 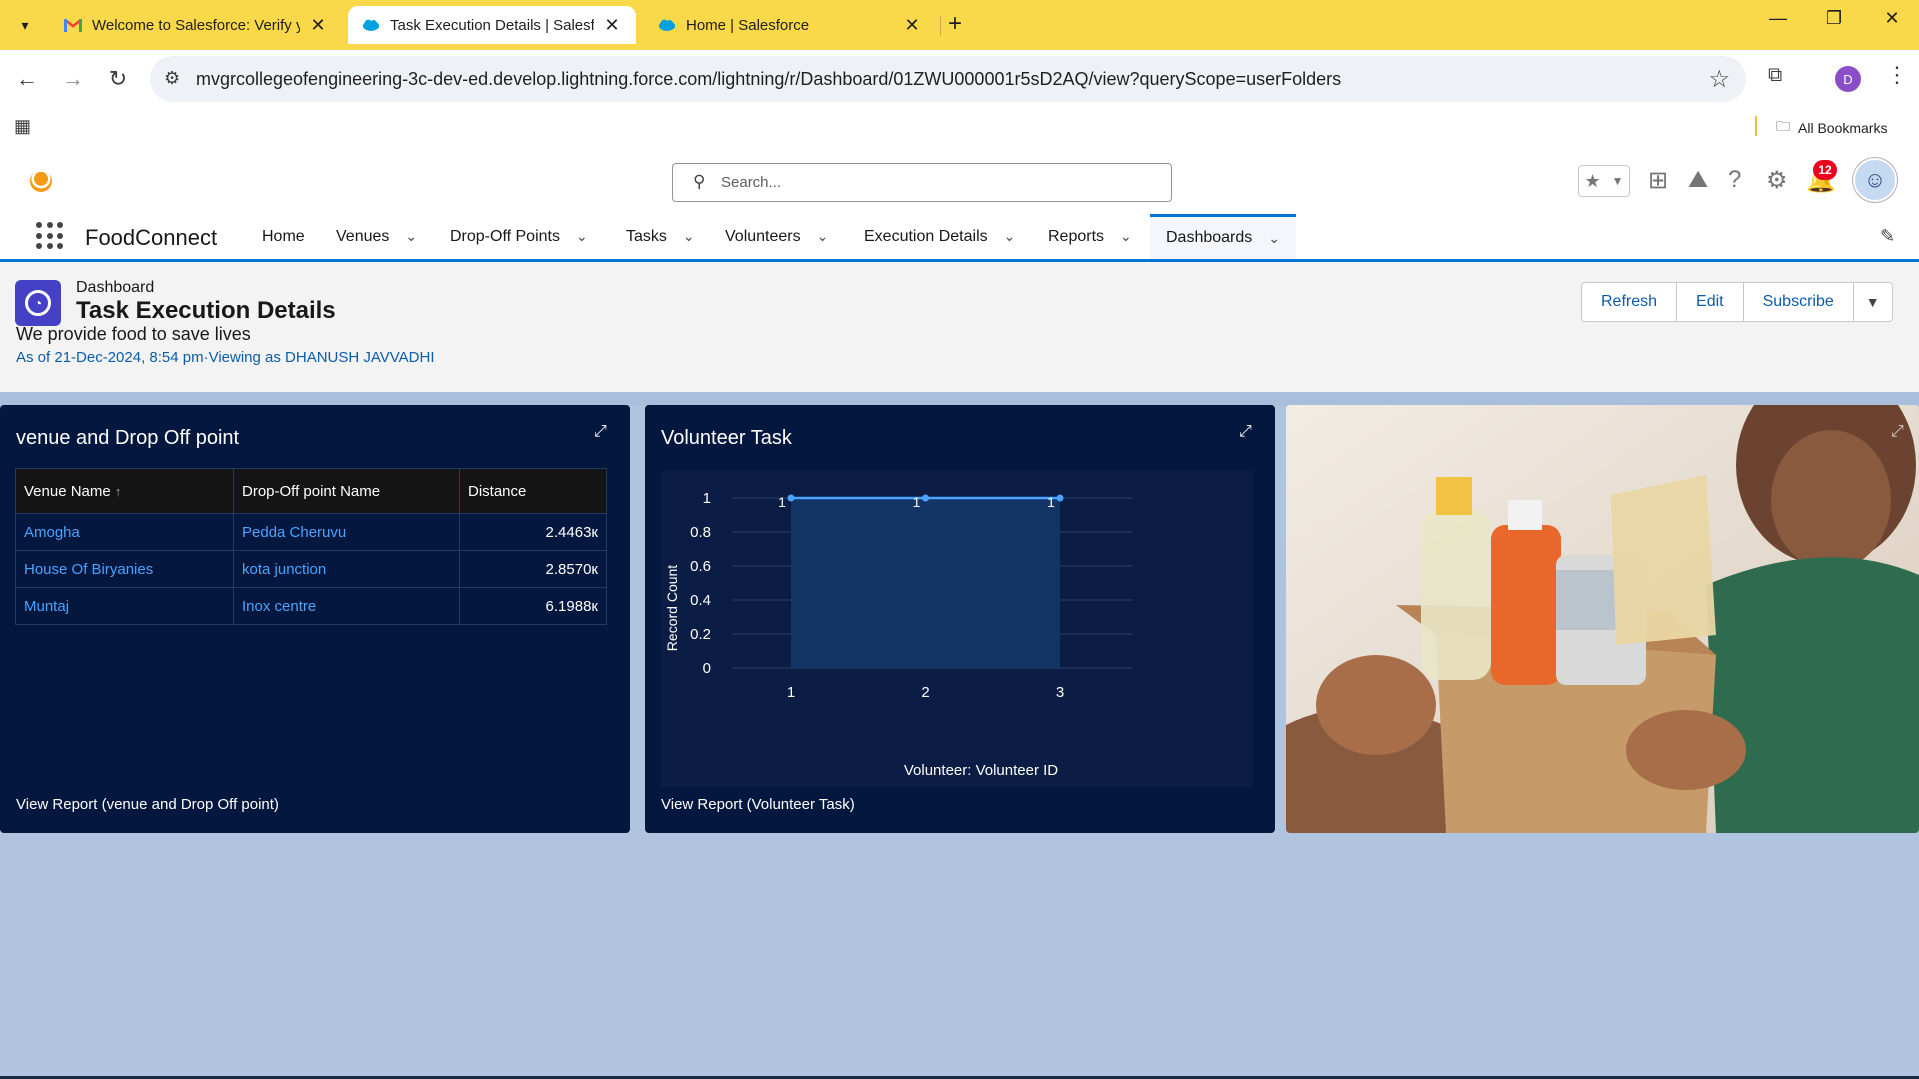 What do you see at coordinates (133, 334) in the screenshot?
I see `dashboard-description: We provide food to save lives` at bounding box center [133, 334].